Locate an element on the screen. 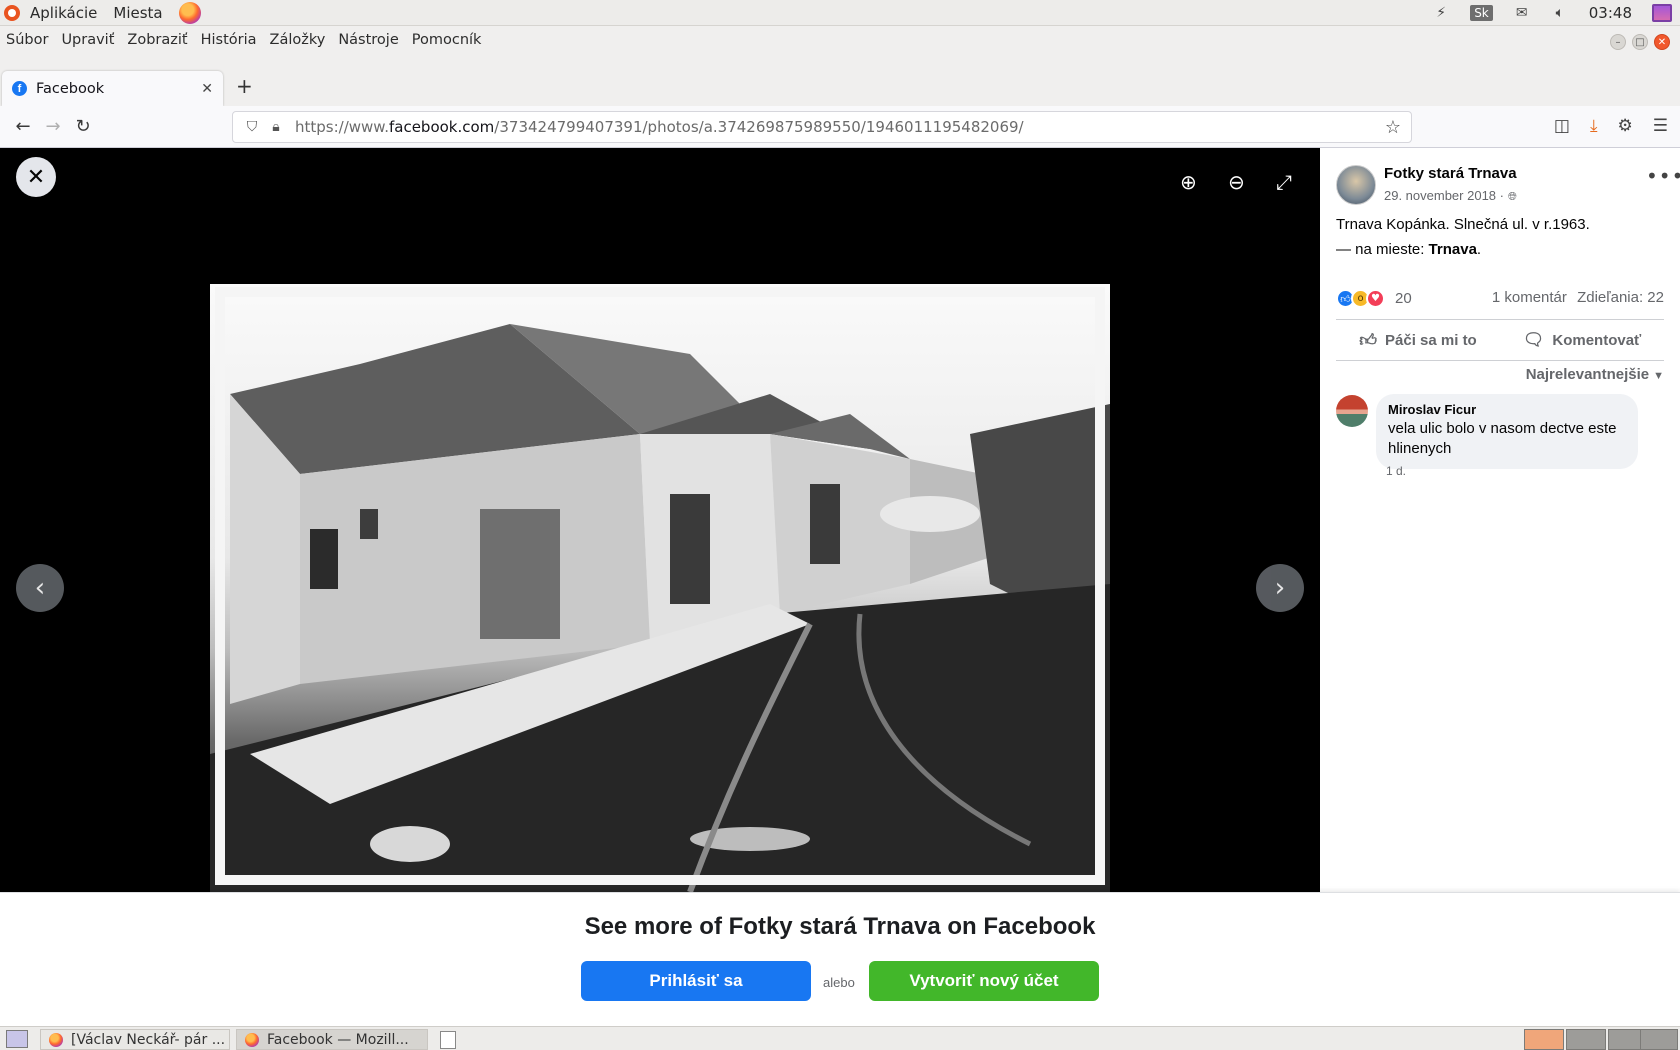 This screenshot has width=1680, height=1050. fullscreen-icon: ⤢ is located at coordinates (1284, 182).